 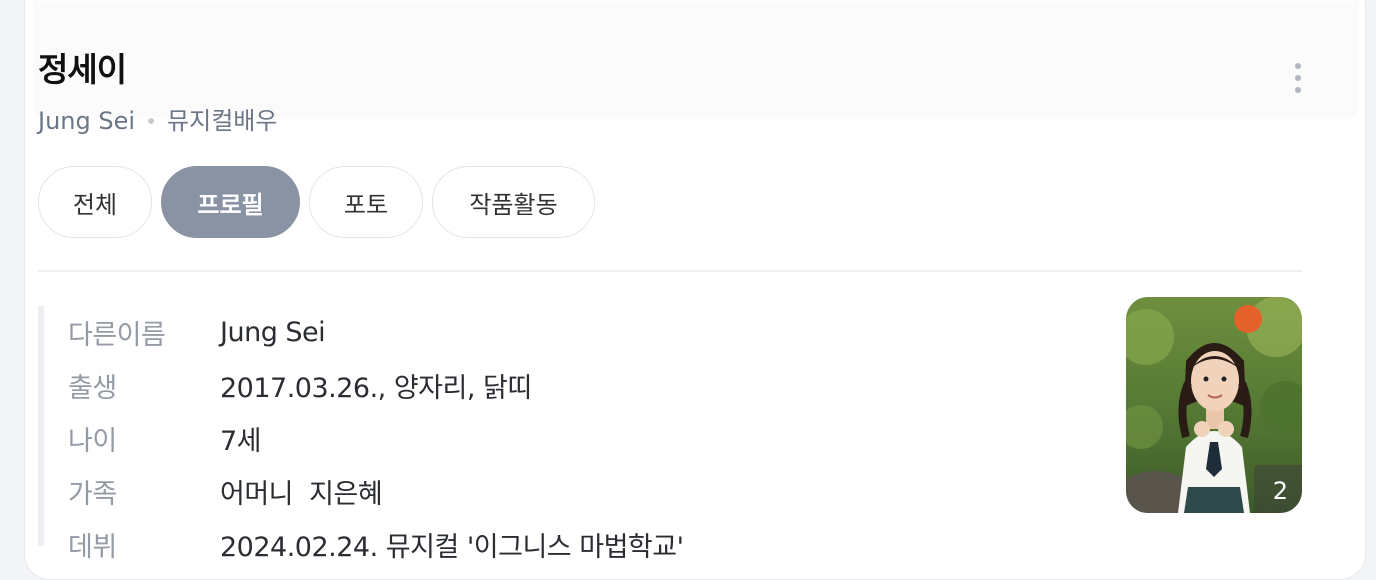 I want to click on info-row-age: 나이 7세, so click(x=376, y=438).